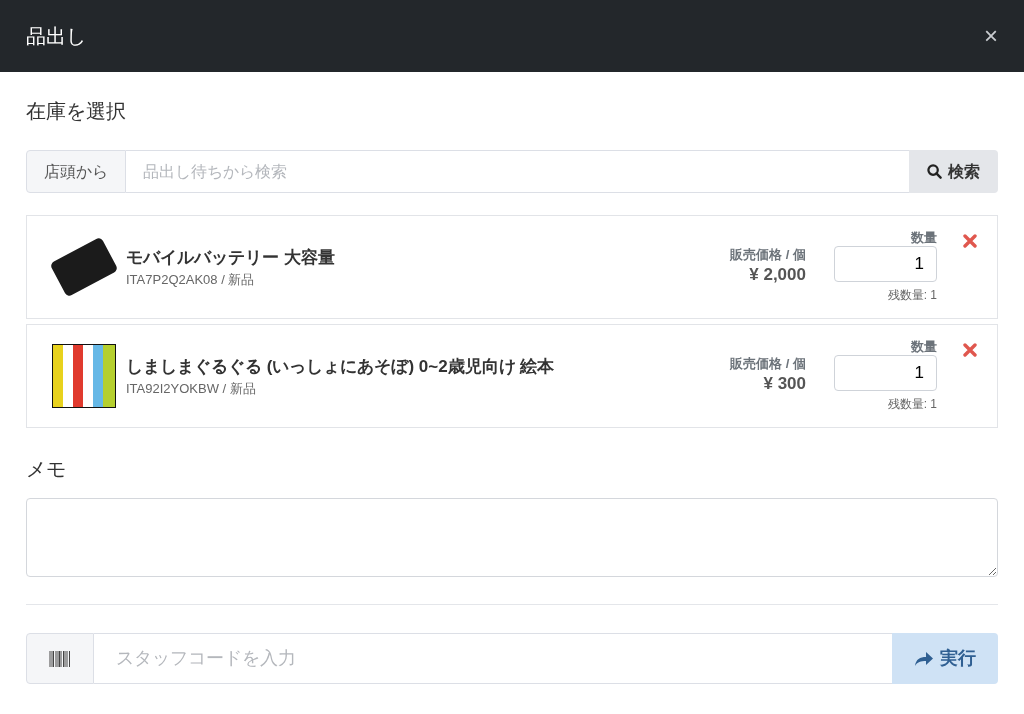  Describe the element at coordinates (953, 171) in the screenshot. I see `search-button: 検索` at that location.